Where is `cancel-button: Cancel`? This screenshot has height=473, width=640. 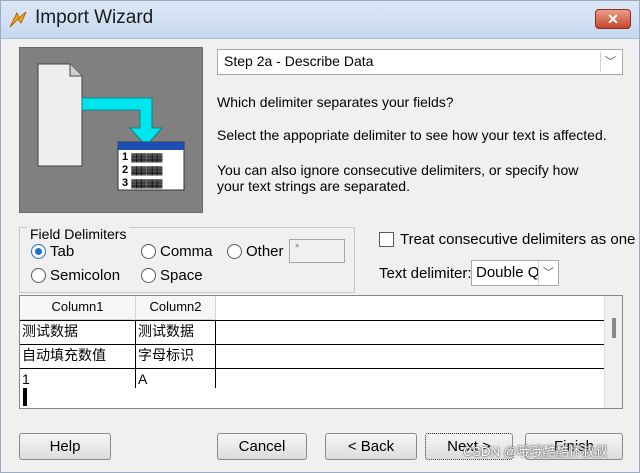
cancel-button: Cancel is located at coordinates (262, 446).